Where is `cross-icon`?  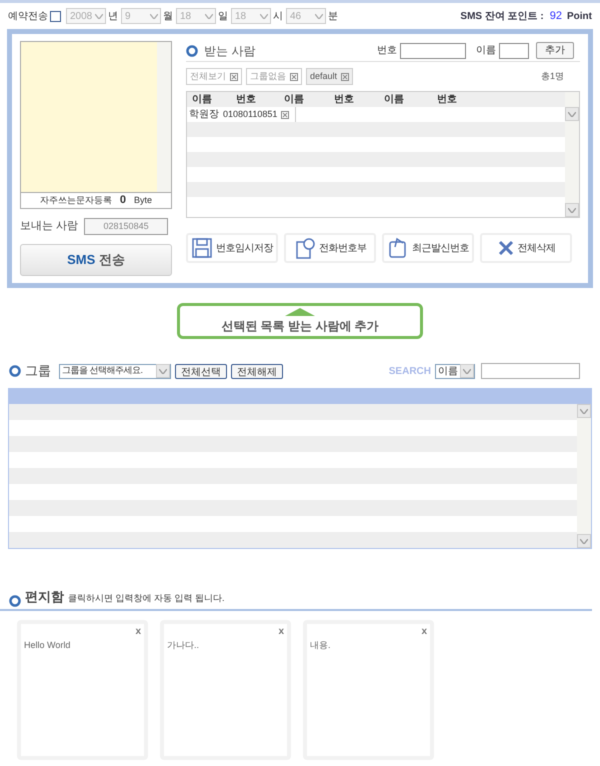
cross-icon is located at coordinates (505, 248).